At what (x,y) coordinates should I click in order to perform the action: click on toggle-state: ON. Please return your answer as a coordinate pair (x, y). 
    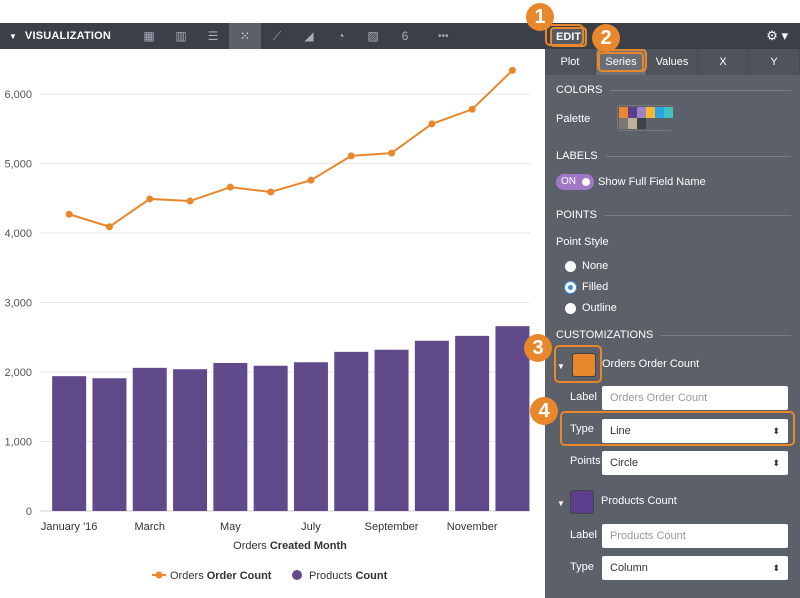
    Looking at the image, I should click on (568, 181).